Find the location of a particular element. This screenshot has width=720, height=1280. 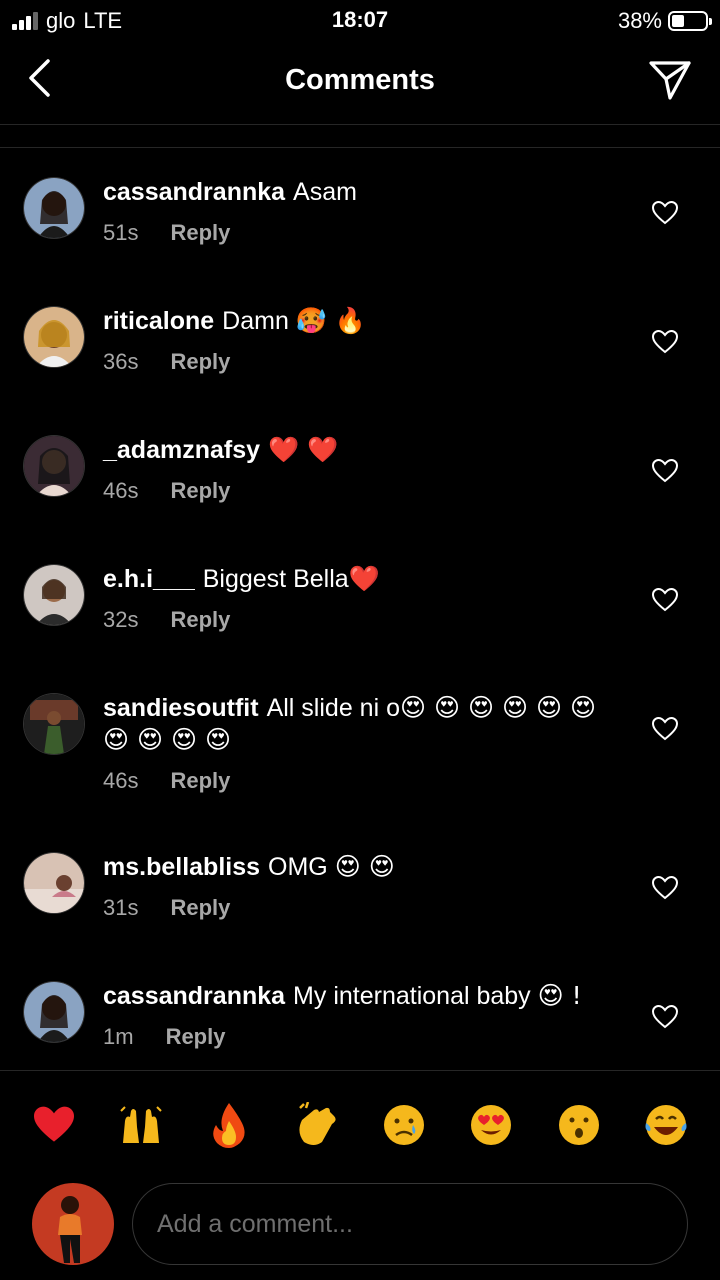

fire-icon is located at coordinates (229, 1125).